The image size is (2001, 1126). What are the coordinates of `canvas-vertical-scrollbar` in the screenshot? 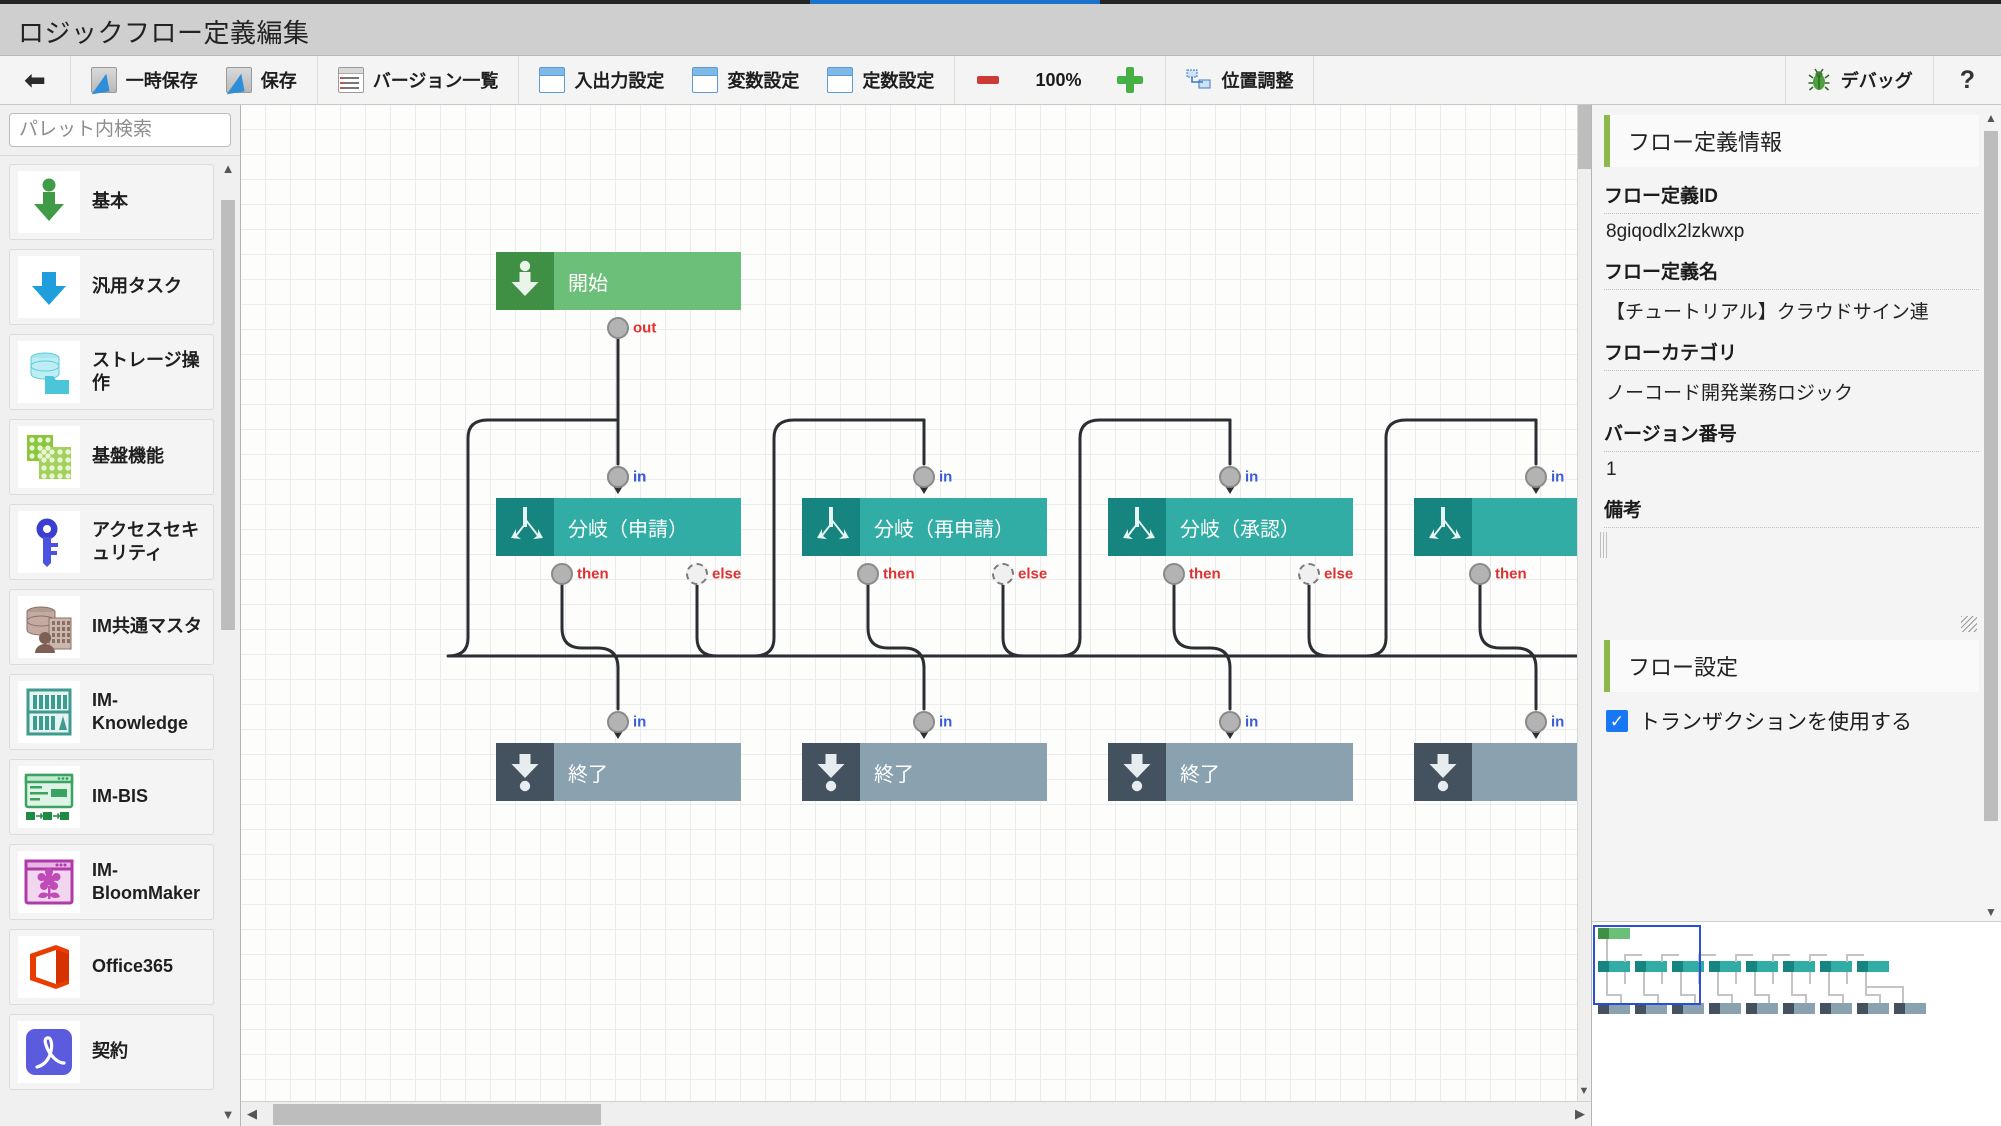 It's located at (1584, 603).